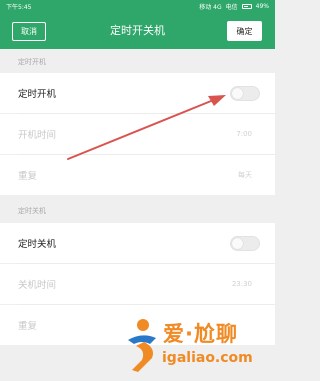 The image size is (320, 381). Describe the element at coordinates (37, 285) in the screenshot. I see `power-off-time-label: 关机时间` at that location.